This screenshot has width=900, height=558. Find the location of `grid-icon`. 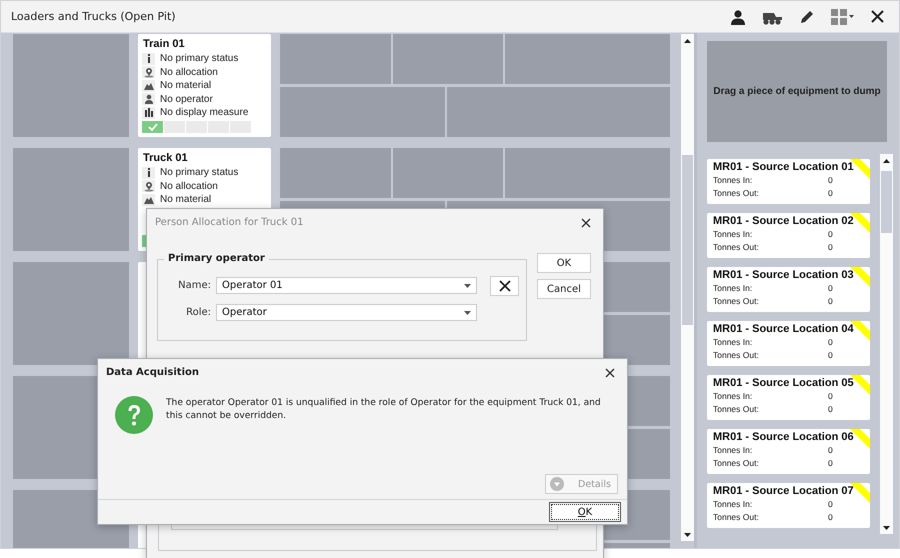

grid-icon is located at coordinates (842, 16).